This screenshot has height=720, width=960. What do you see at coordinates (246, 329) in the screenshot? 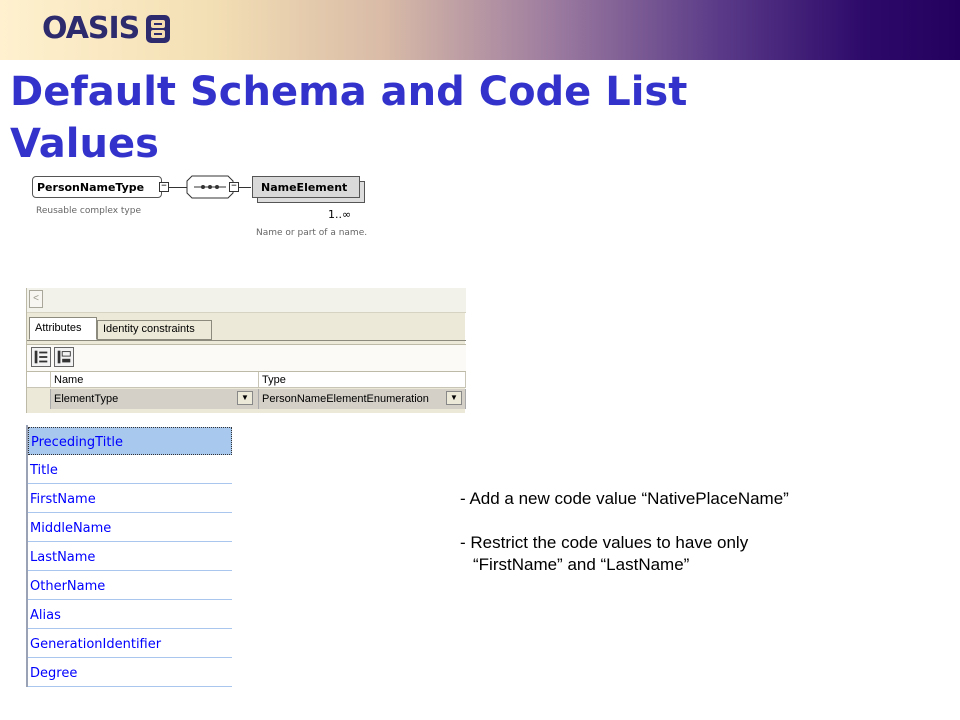
I see `panel-tabs: Attributes Identity constraints` at bounding box center [246, 329].